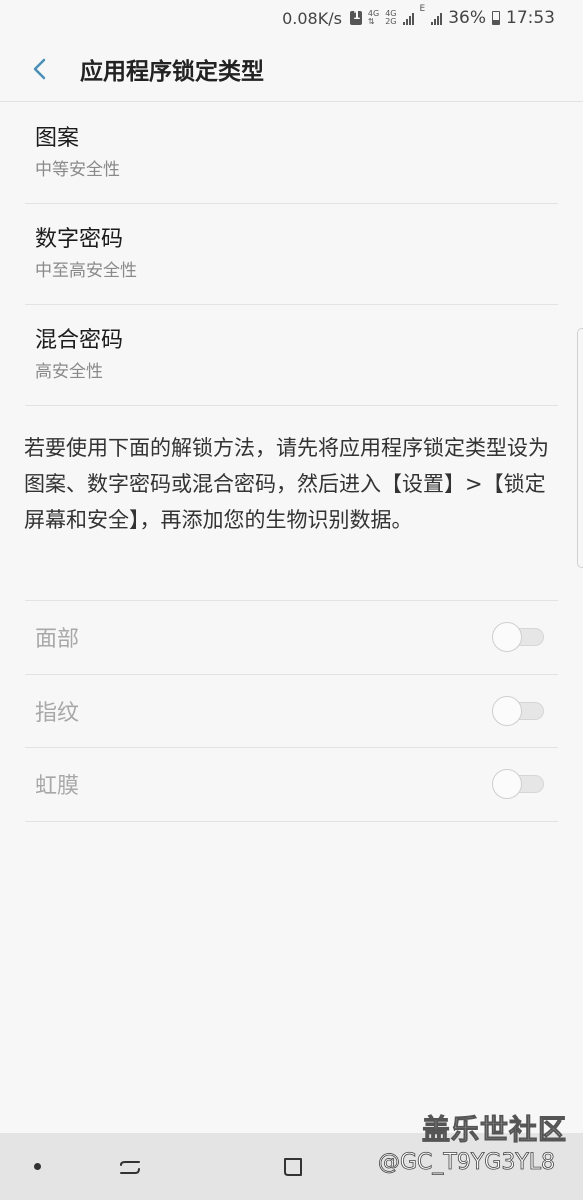 The width and height of the screenshot is (583, 1200). Describe the element at coordinates (291, 69) in the screenshot. I see `app-bar: 应用程序锁定类型` at that location.